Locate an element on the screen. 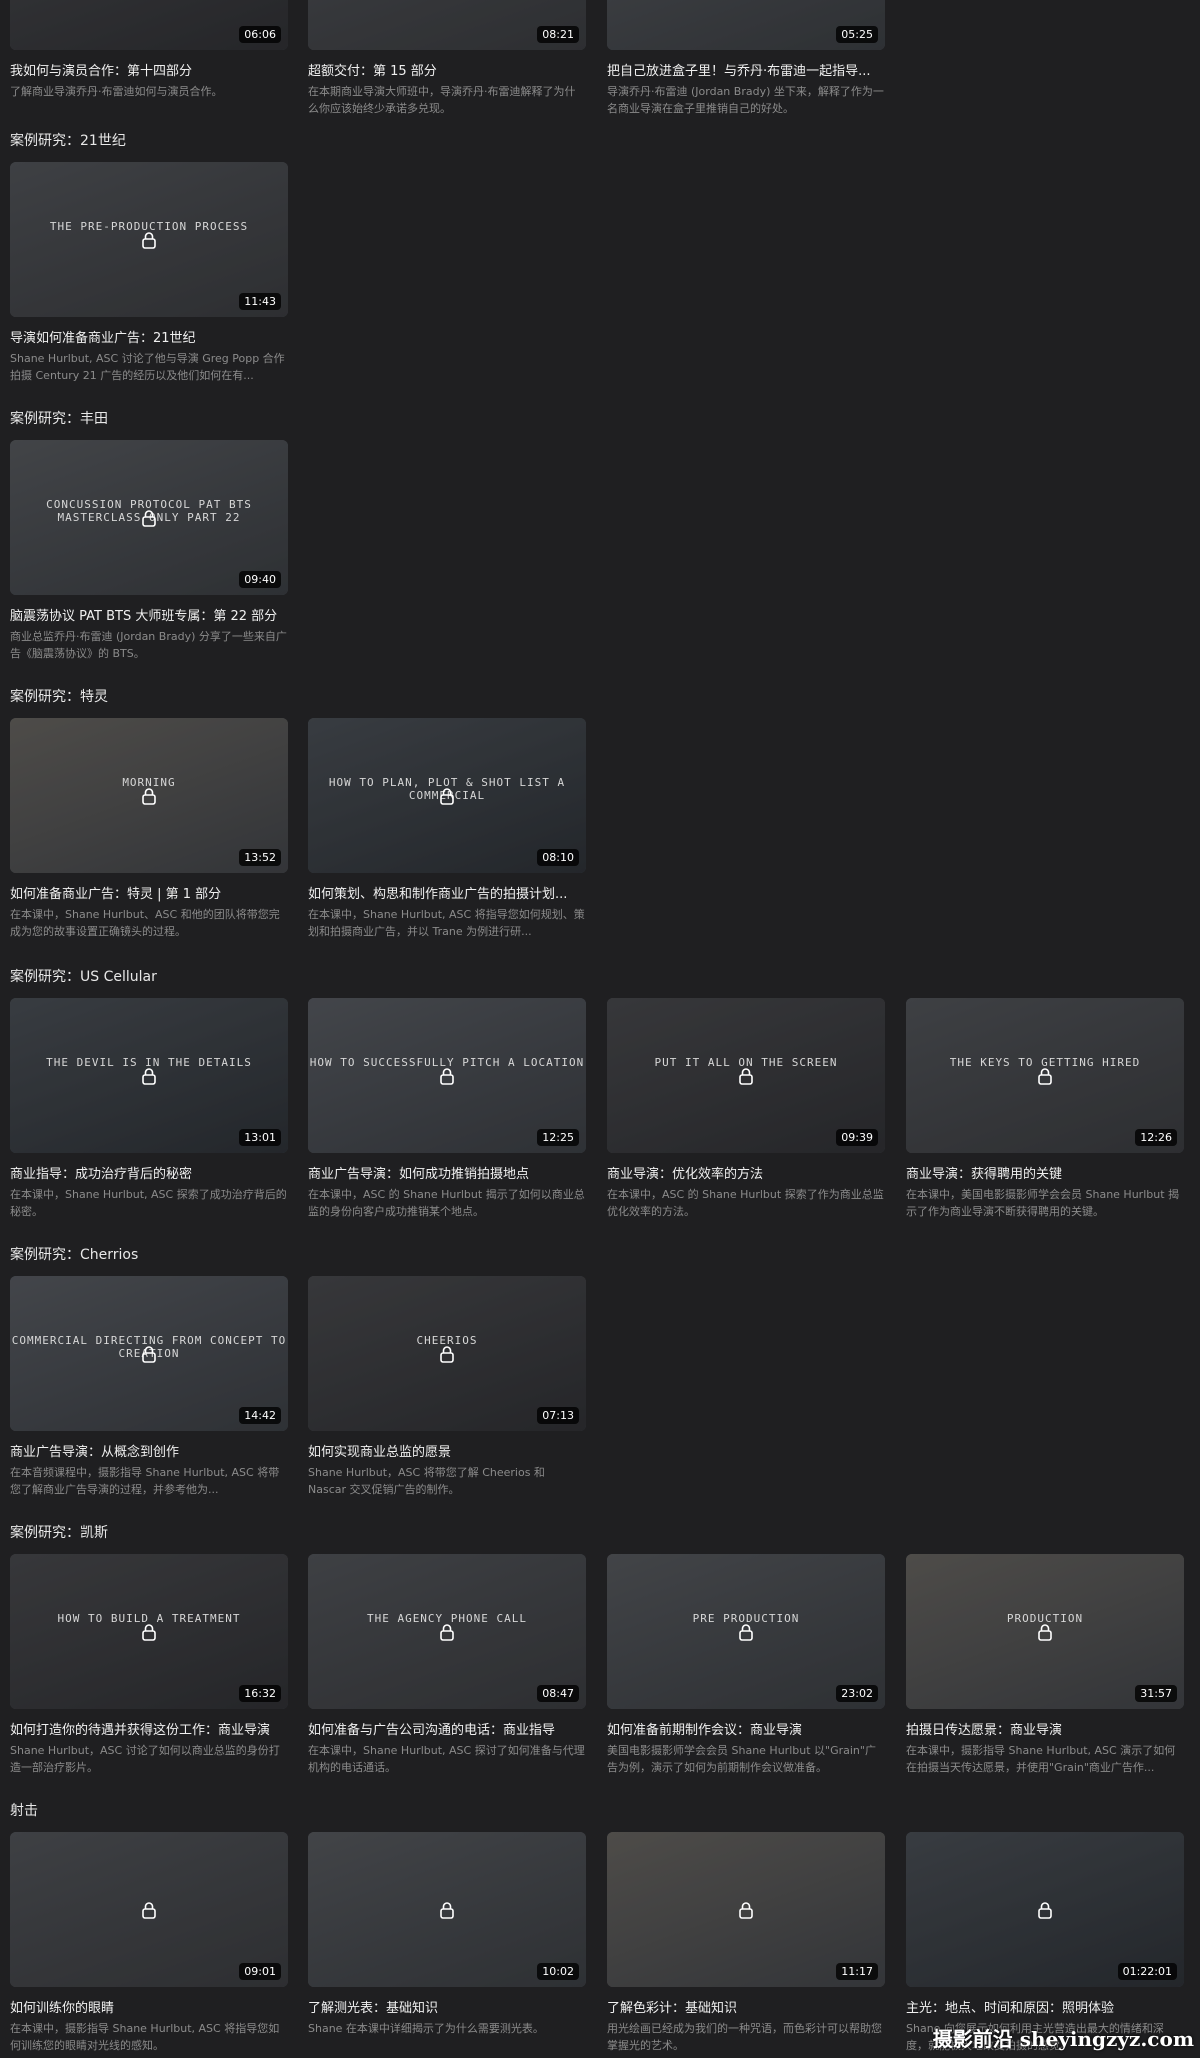 This screenshot has height=2058, width=1200. video-card: 10:02 了解测光表：基础知识 Shane 在本课中详细揭示了为什么需要测光表。 is located at coordinates (447, 1934).